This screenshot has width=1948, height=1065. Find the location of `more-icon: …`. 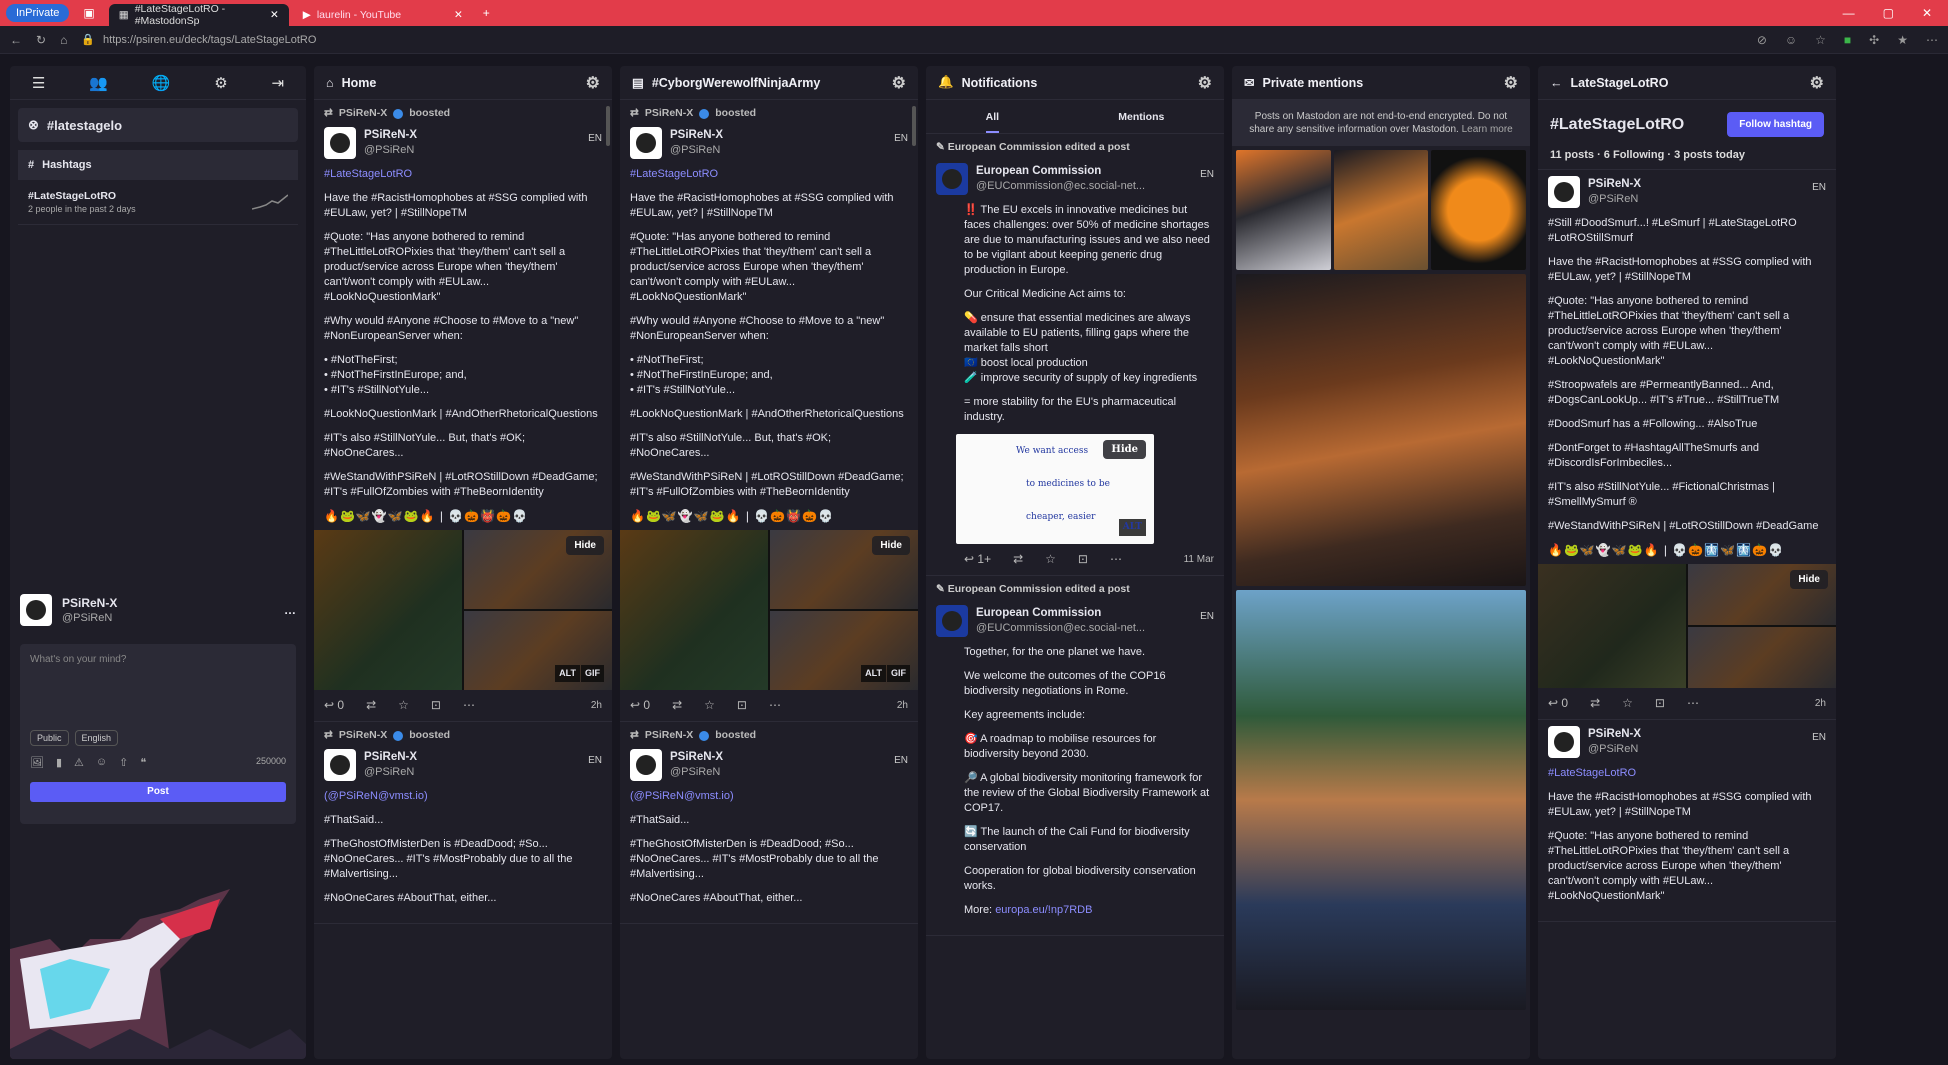

more-icon: … is located at coordinates (290, 610).